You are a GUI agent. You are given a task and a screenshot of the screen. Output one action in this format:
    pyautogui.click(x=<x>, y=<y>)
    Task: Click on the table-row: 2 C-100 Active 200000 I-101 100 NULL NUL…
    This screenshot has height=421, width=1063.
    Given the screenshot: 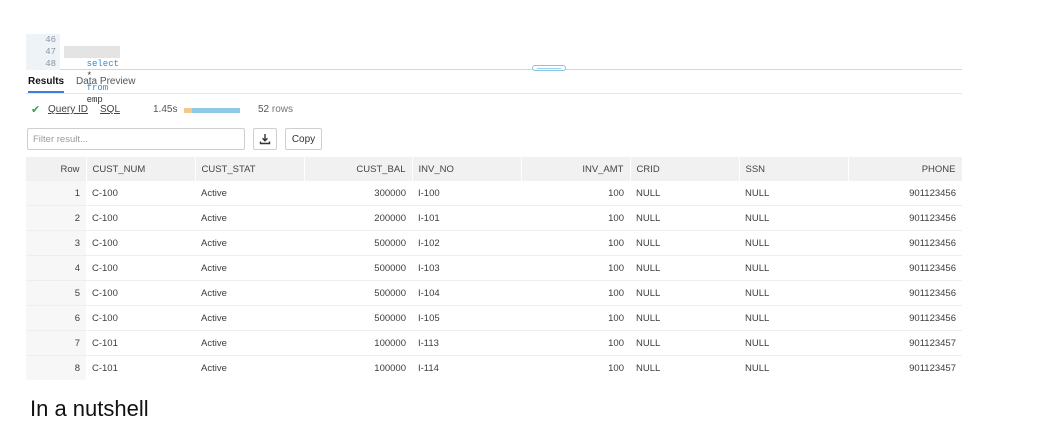 What is the action you would take?
    pyautogui.click(x=494, y=218)
    